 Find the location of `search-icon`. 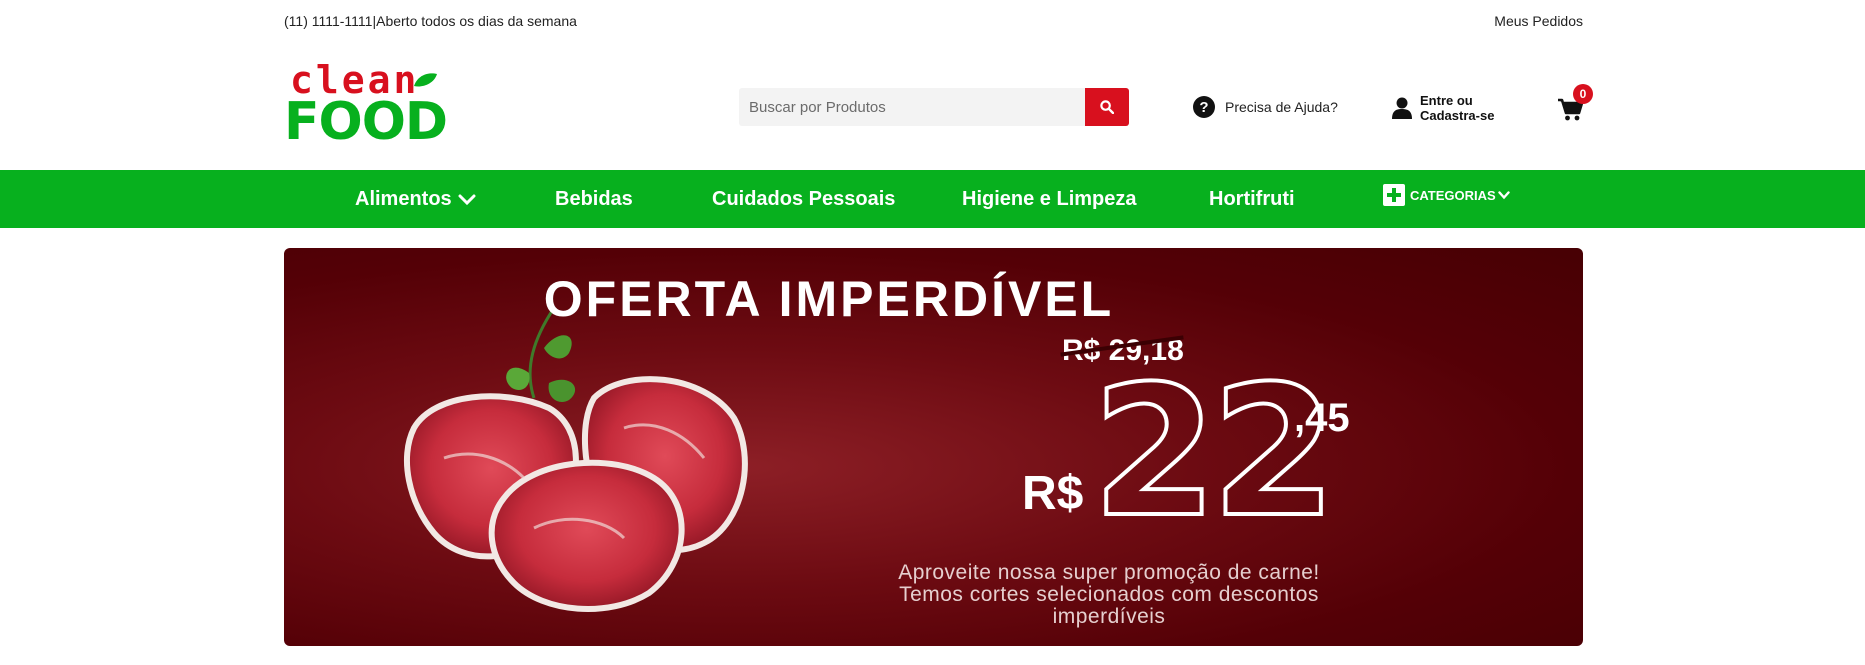

search-icon is located at coordinates (1107, 107).